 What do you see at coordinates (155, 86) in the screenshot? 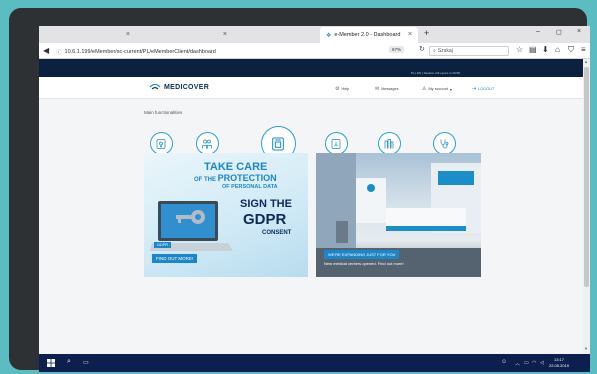
I see `medicover-logo-icon` at bounding box center [155, 86].